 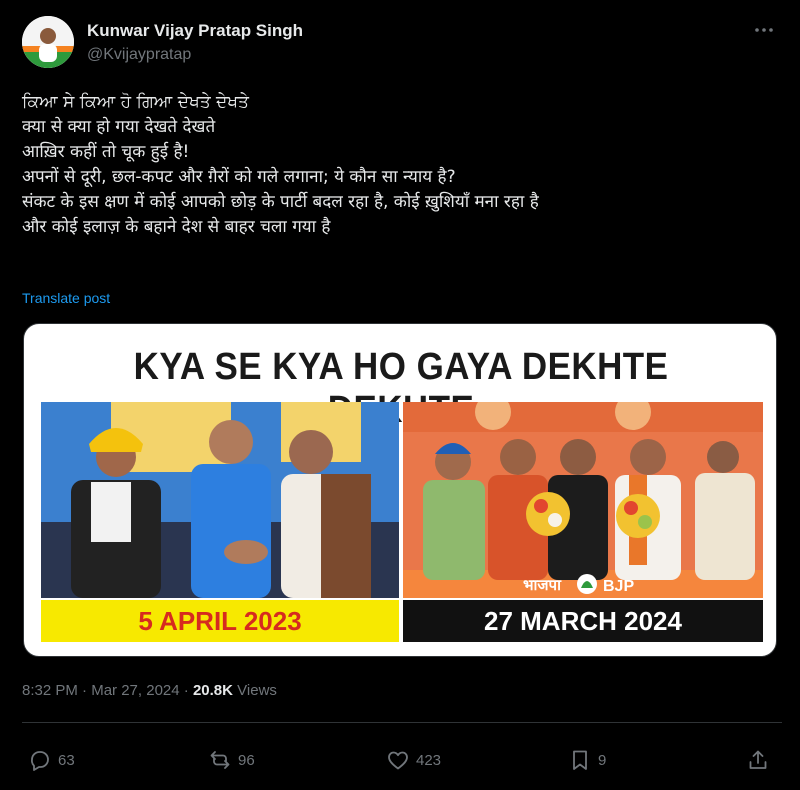 I want to click on divider, so click(x=402, y=722).